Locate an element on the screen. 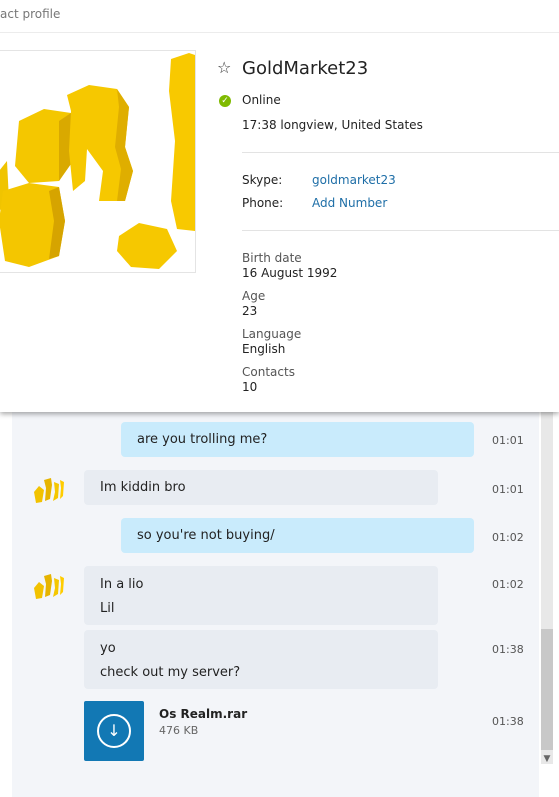  contact-name: GoldMarket23 is located at coordinates (305, 68).